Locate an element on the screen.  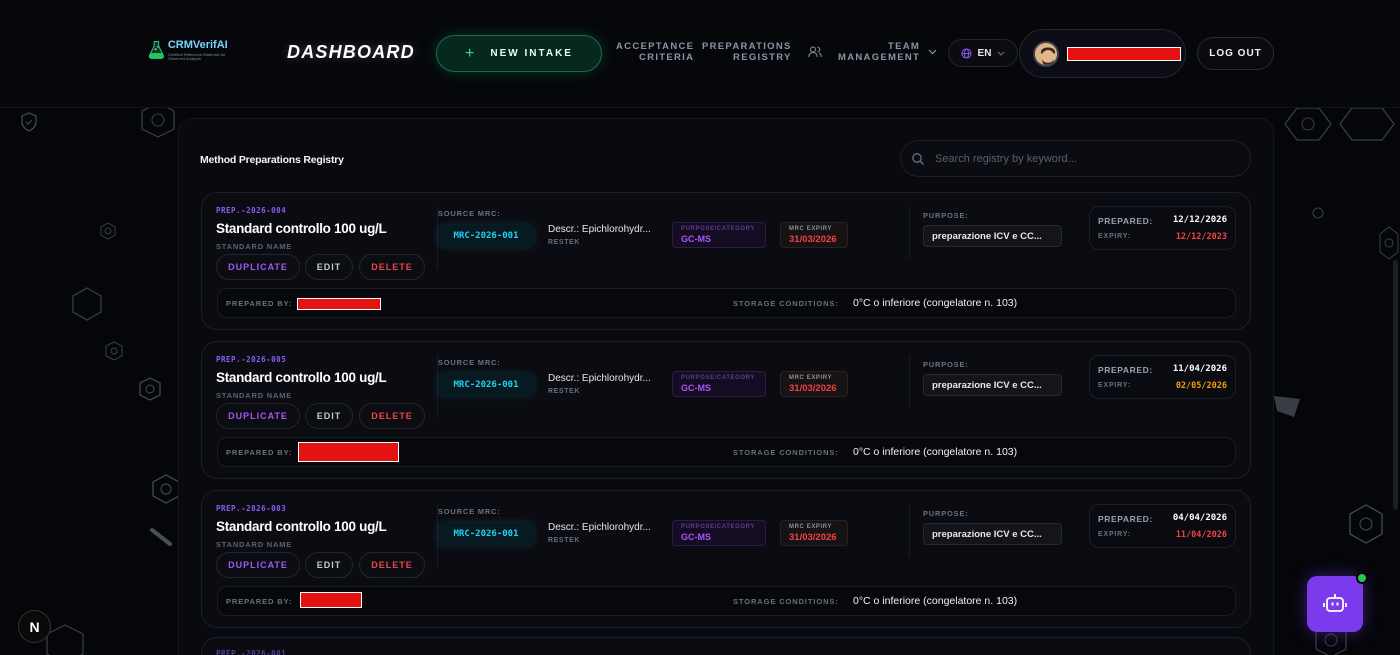
flask-logo-icon is located at coordinates (156, 50).